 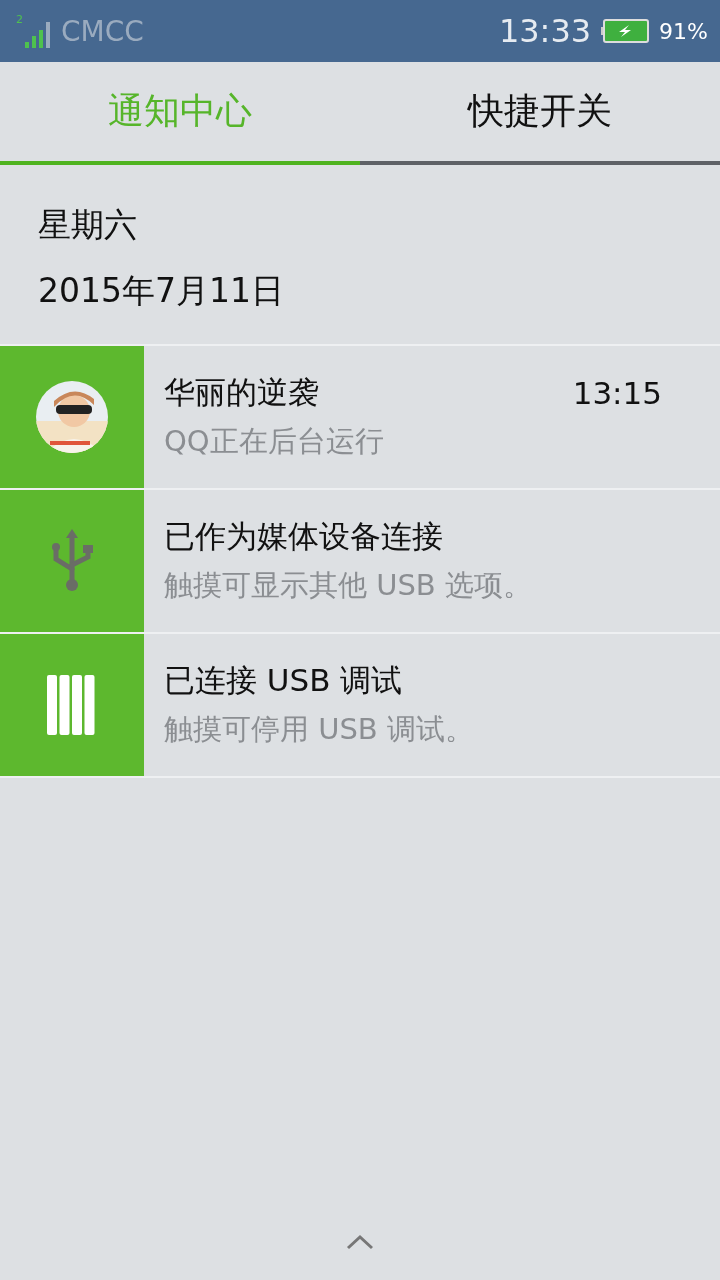 What do you see at coordinates (432, 705) in the screenshot?
I see `notification: 已连接 USB 调试 触摸可停用 USB 调试。` at bounding box center [432, 705].